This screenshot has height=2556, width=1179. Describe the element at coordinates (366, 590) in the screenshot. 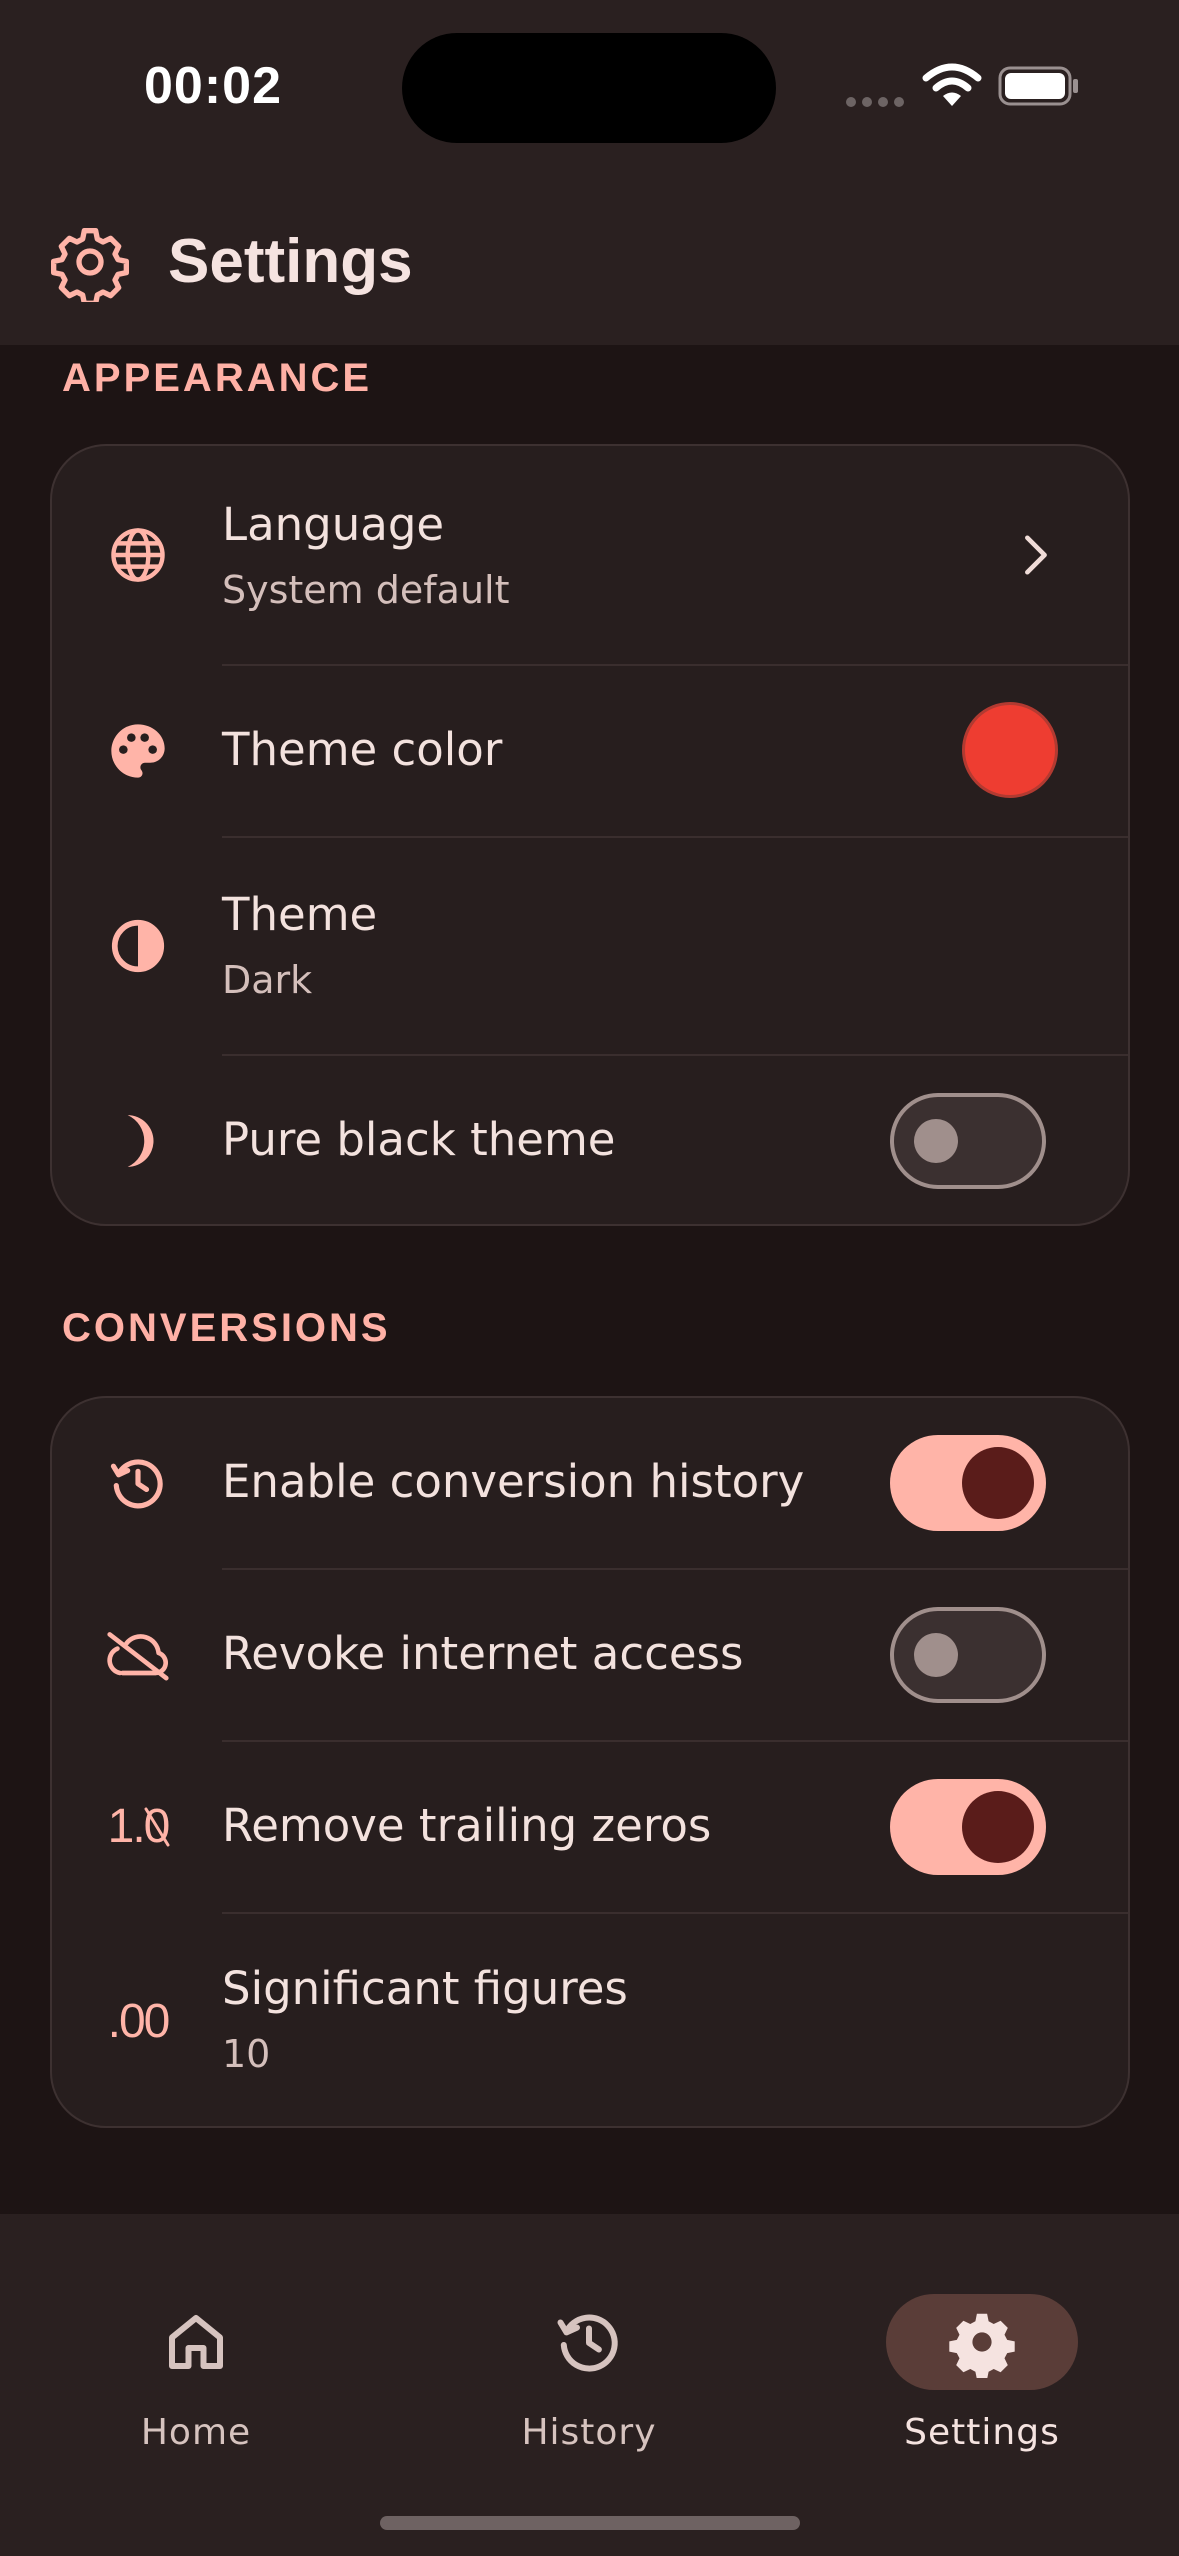

I see `language-value: System default` at that location.